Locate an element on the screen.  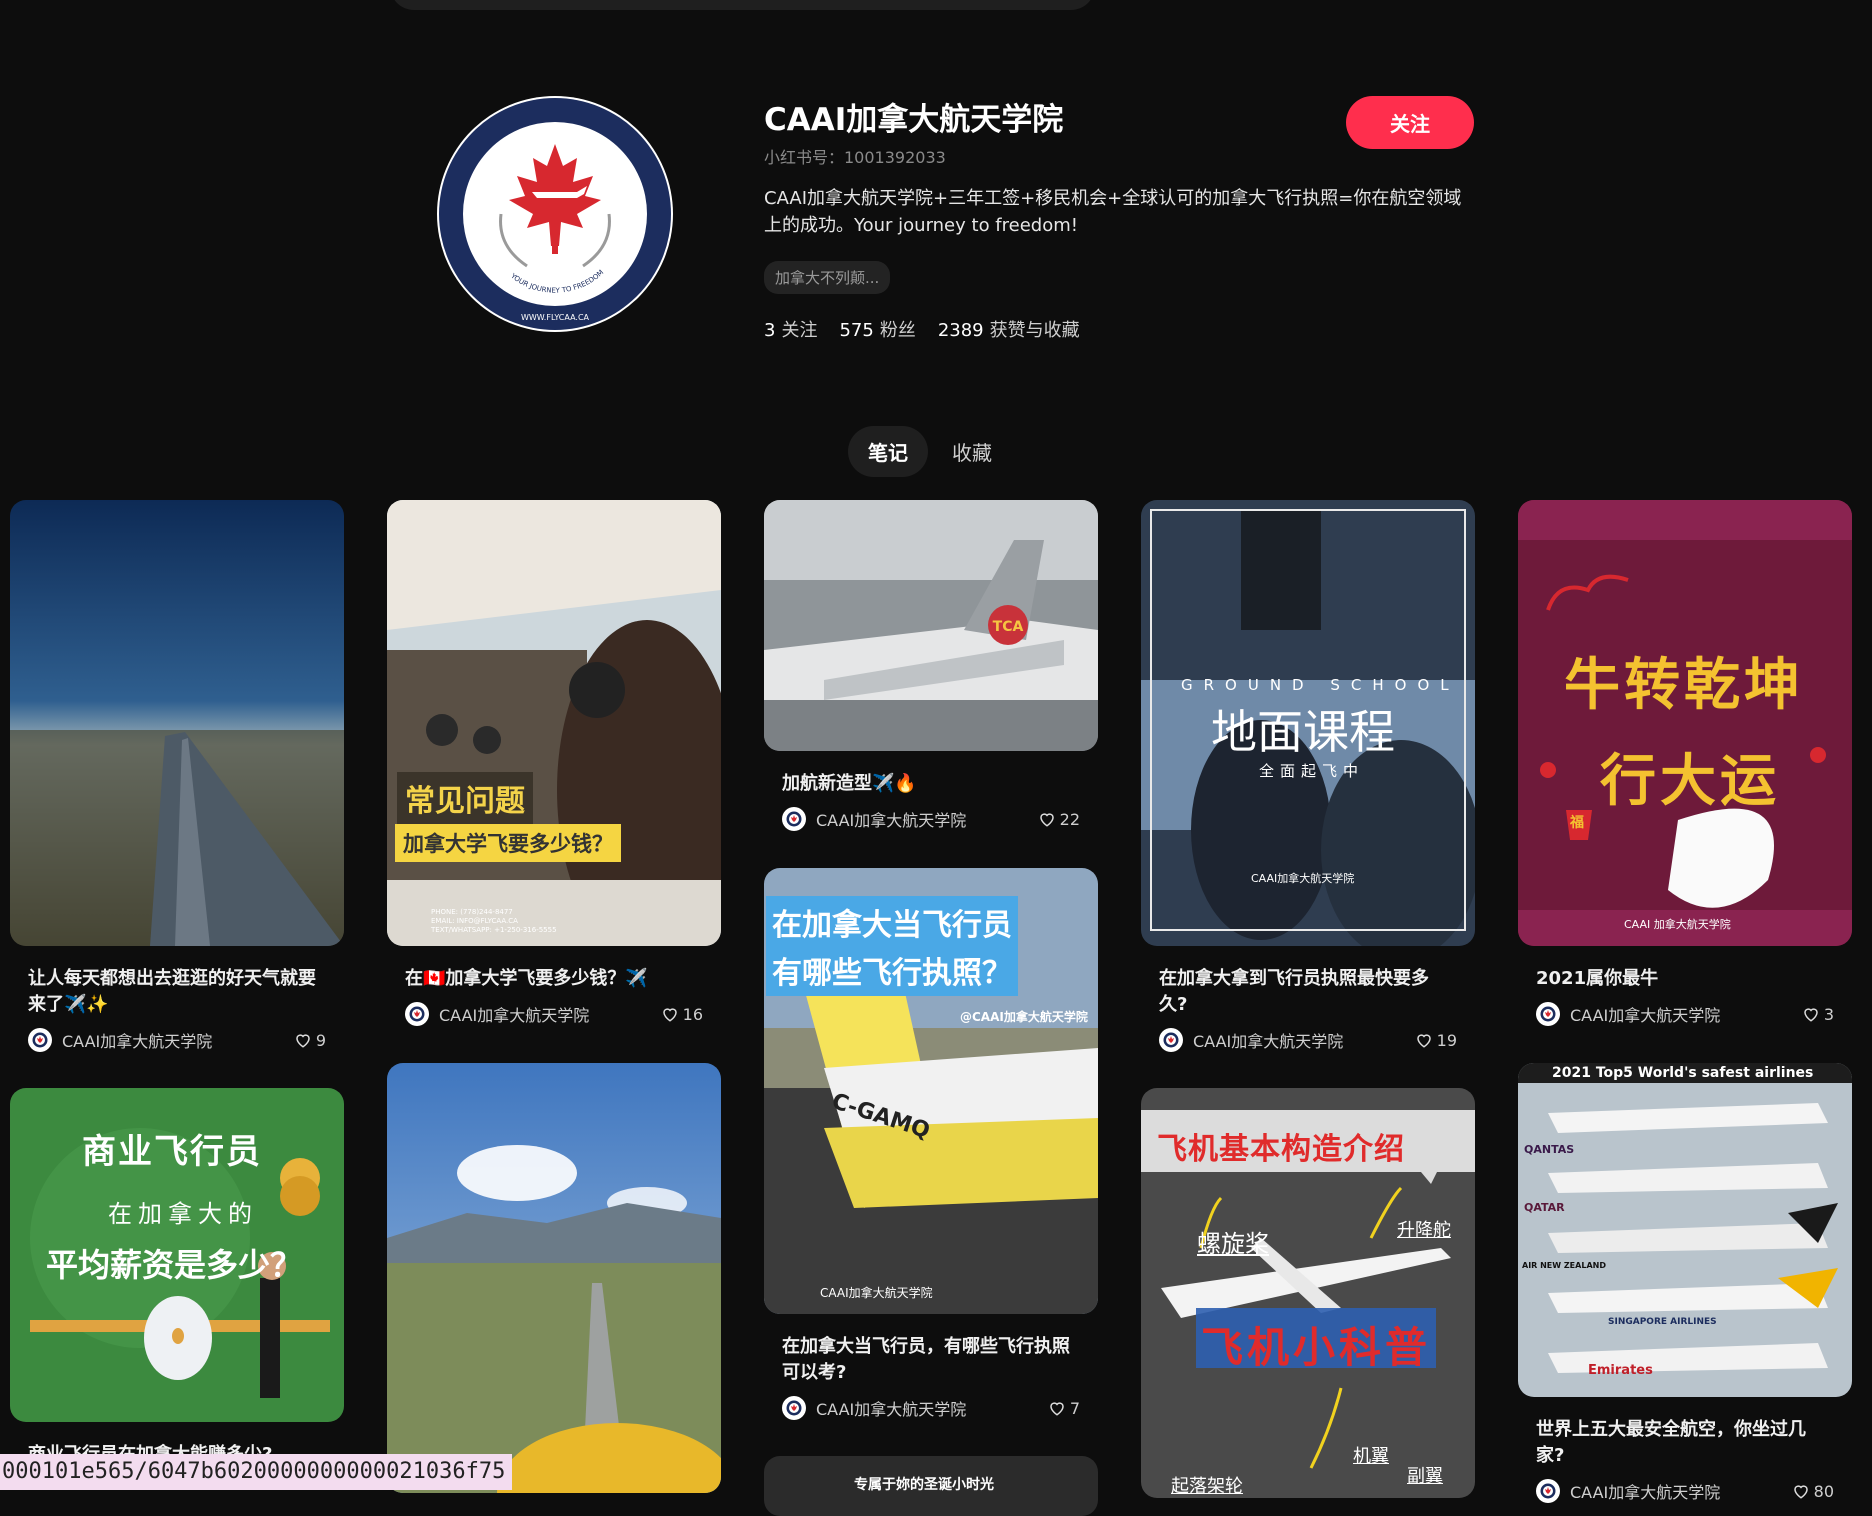
note-cover-image: 专属于妳的圣诞小时光 is located at coordinates (931, 1486).